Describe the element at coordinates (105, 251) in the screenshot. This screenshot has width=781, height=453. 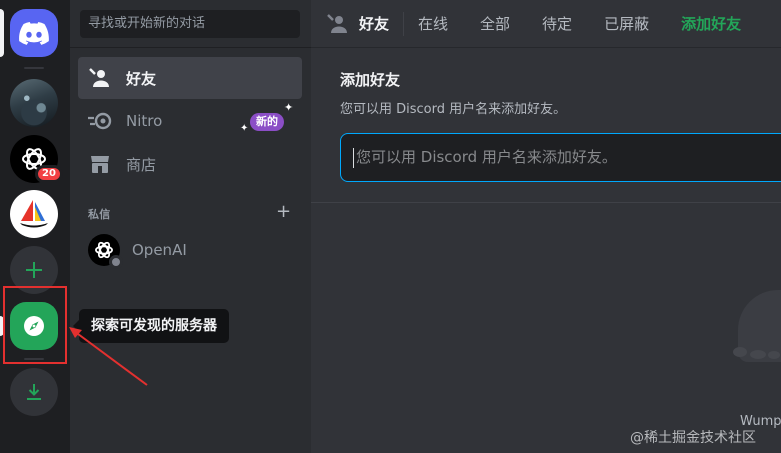
I see `avatar` at that location.